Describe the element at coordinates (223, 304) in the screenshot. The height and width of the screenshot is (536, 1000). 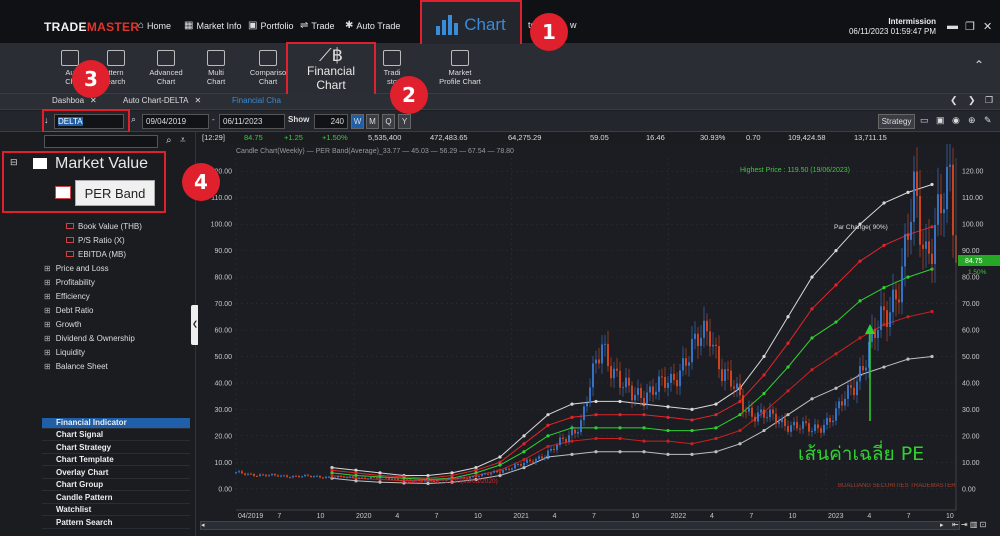
I see `y-tick-label: 70.00` at that location.